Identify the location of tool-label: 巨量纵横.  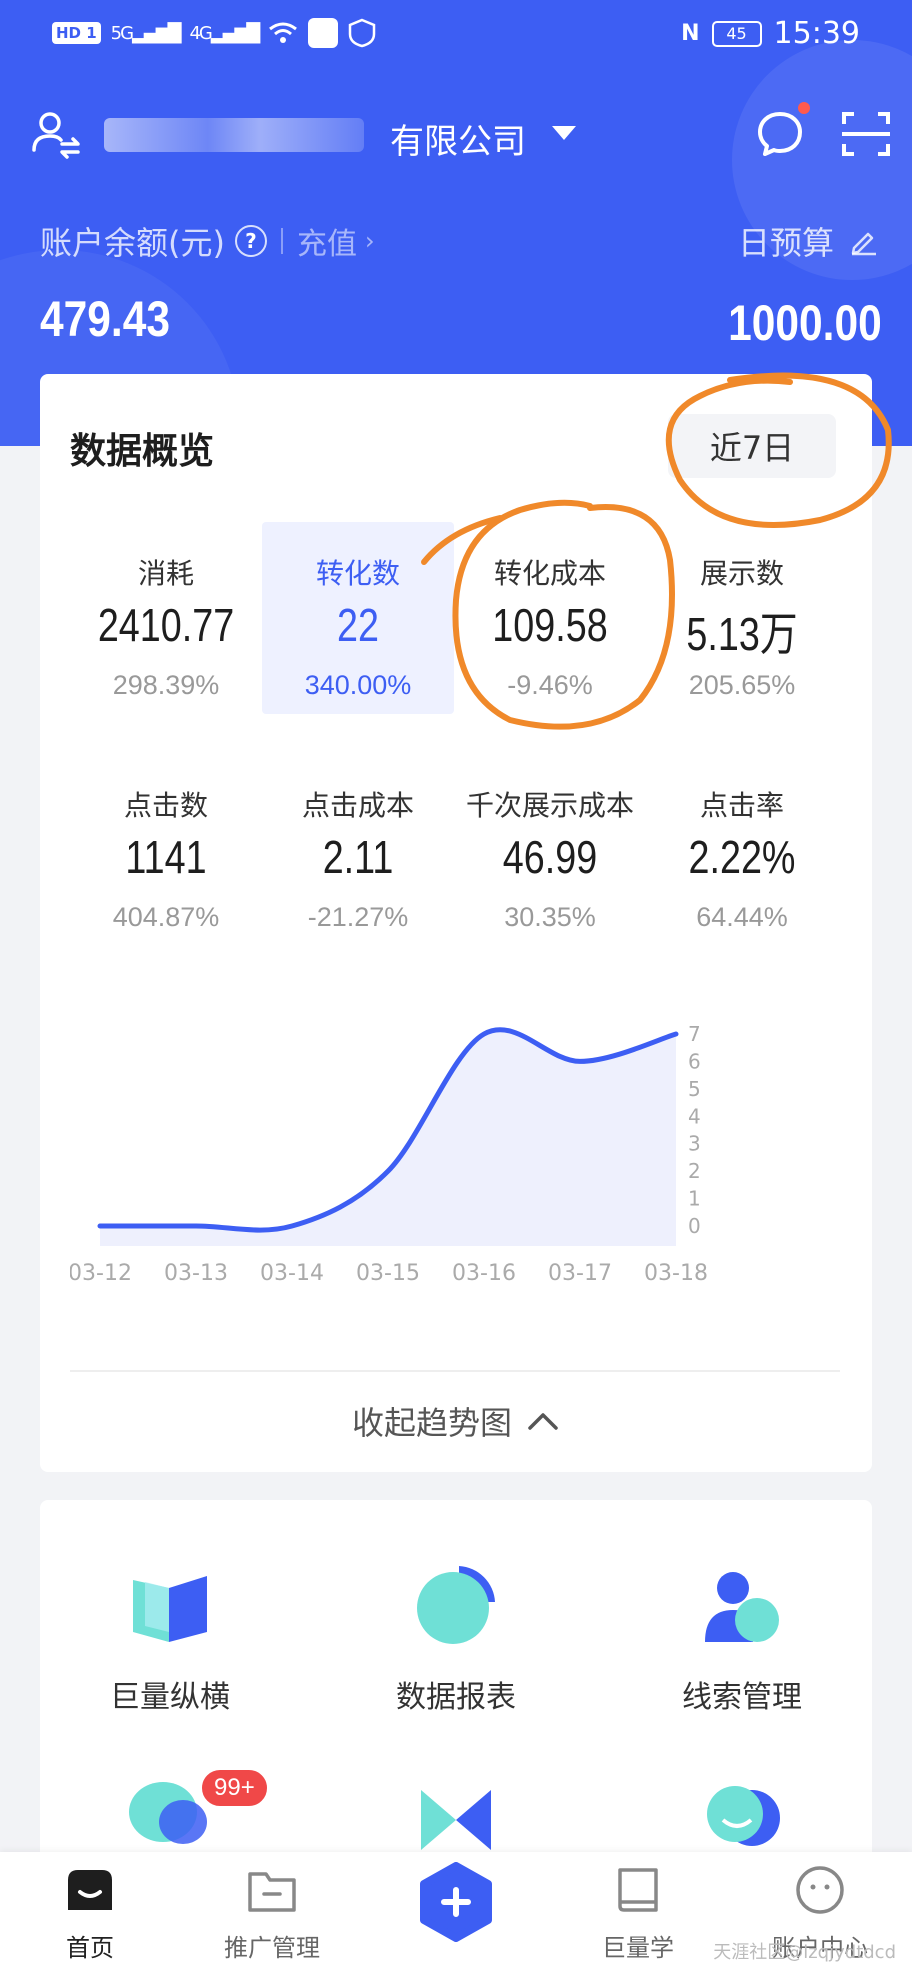
(170, 1697).